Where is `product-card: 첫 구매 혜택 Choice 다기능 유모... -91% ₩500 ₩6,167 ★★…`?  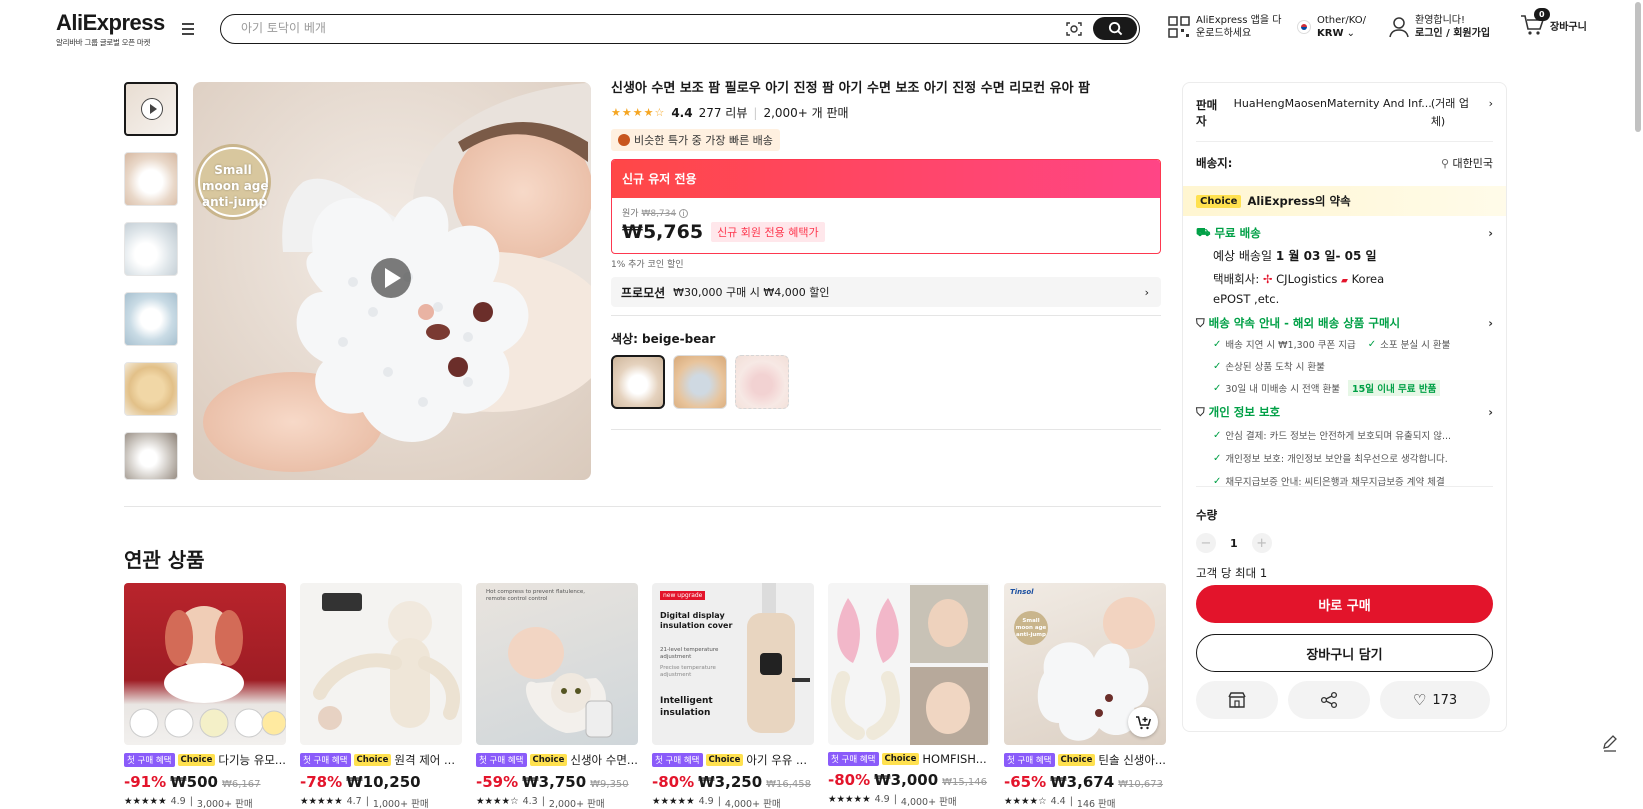 product-card: 첫 구매 혜택 Choice 다기능 유모... -91% ₩500 ₩6,167 ★★… is located at coordinates (205, 696).